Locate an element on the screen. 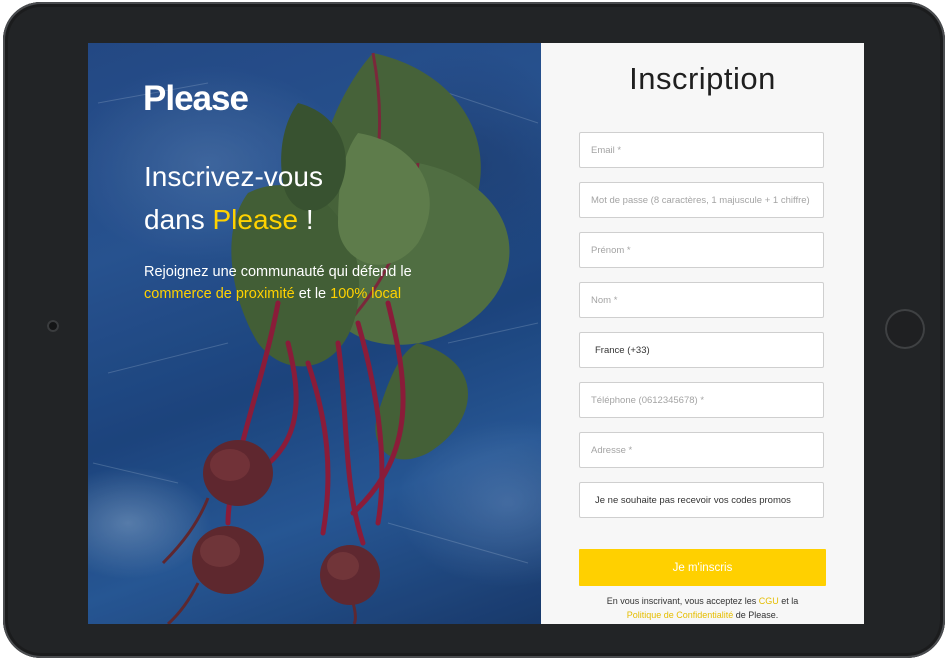 The width and height of the screenshot is (949, 662). headline-line1: Inscrivez-vous is located at coordinates (233, 176).